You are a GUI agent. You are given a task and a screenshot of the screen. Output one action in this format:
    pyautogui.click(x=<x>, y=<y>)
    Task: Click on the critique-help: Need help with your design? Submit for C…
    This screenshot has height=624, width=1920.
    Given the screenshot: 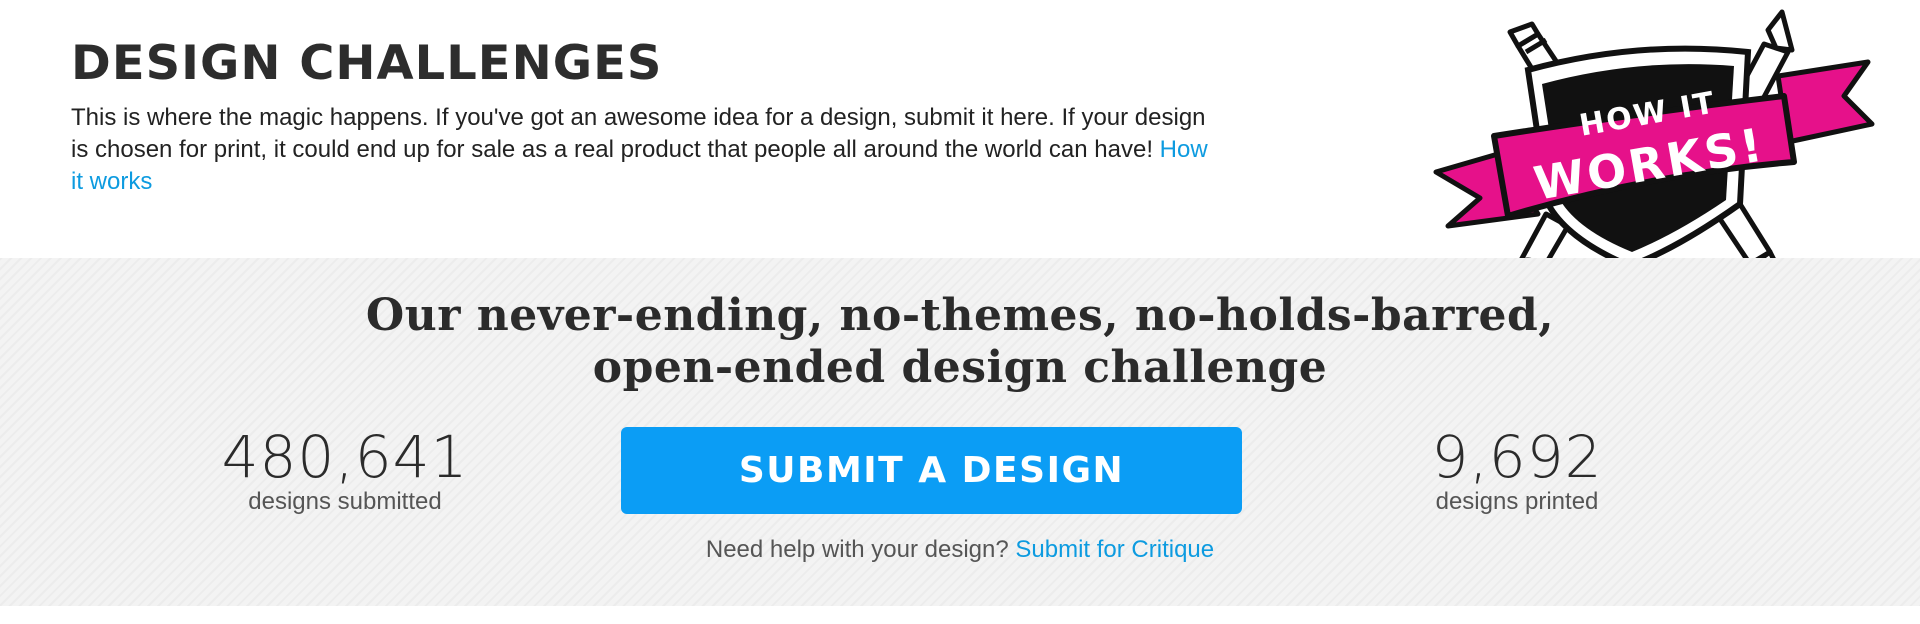 What is the action you would take?
    pyautogui.click(x=960, y=550)
    